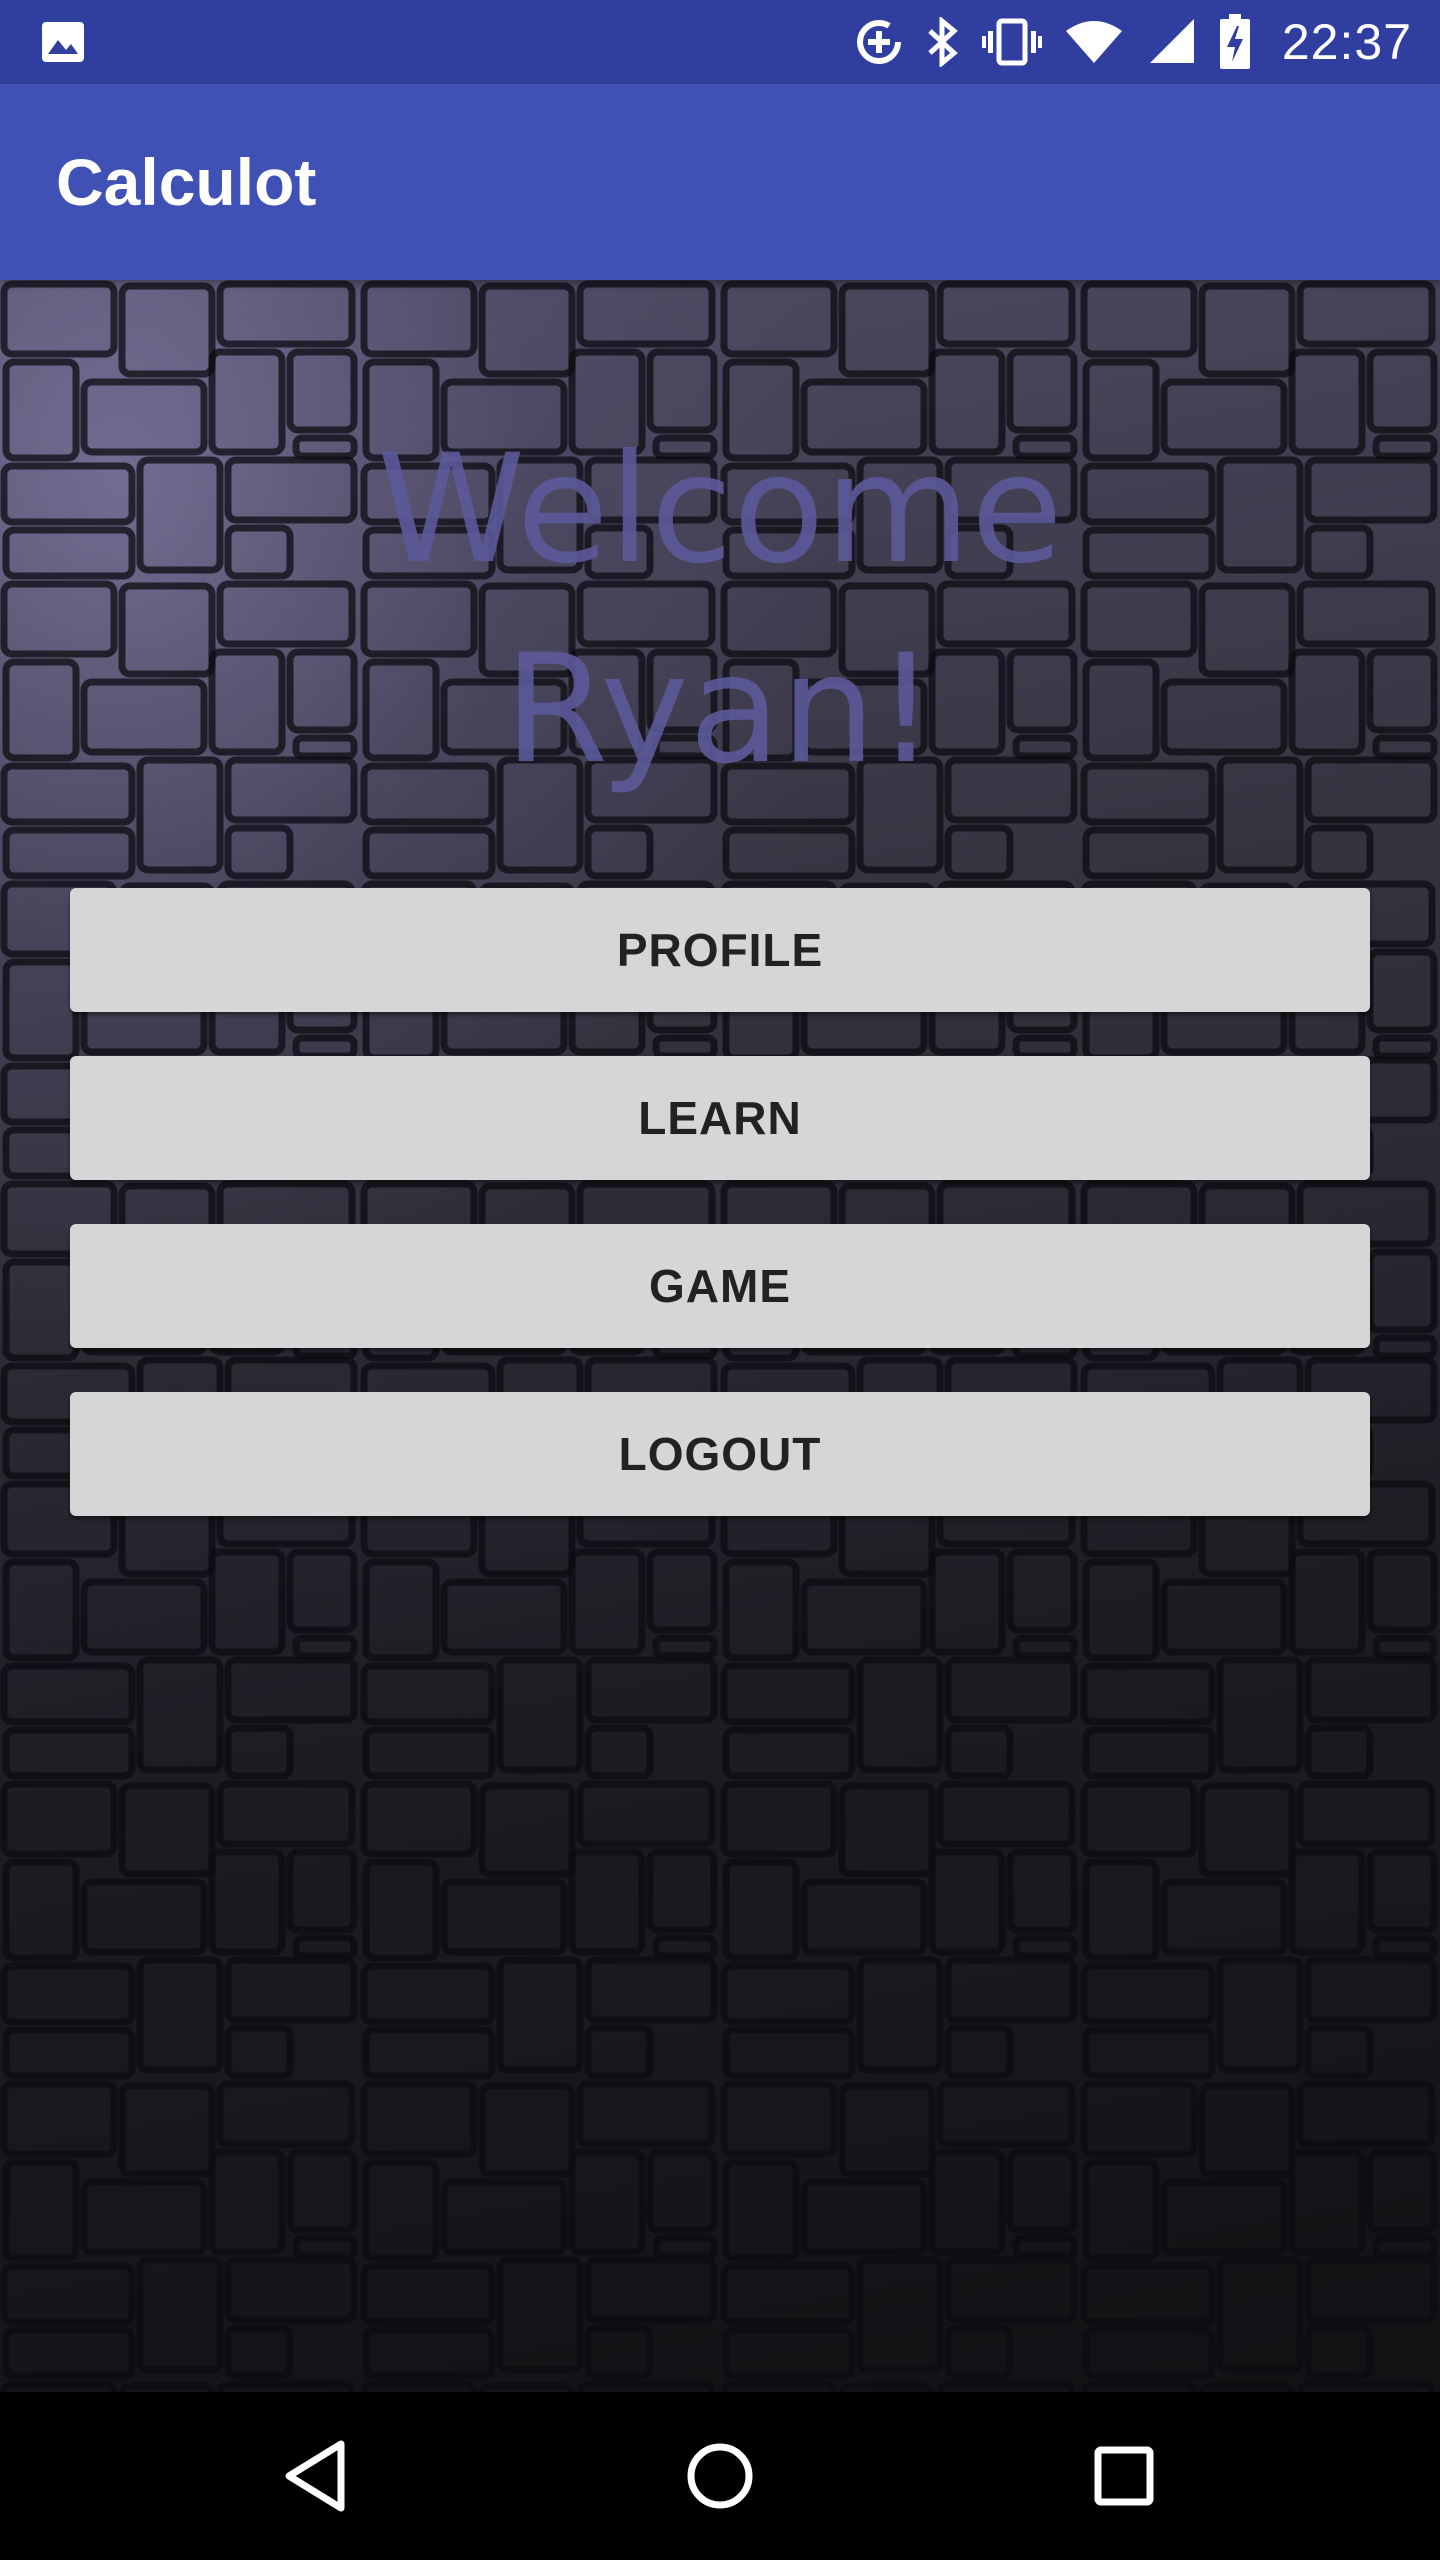 The height and width of the screenshot is (2560, 1440). I want to click on welcome-line-2: Ryan!, so click(720, 710).